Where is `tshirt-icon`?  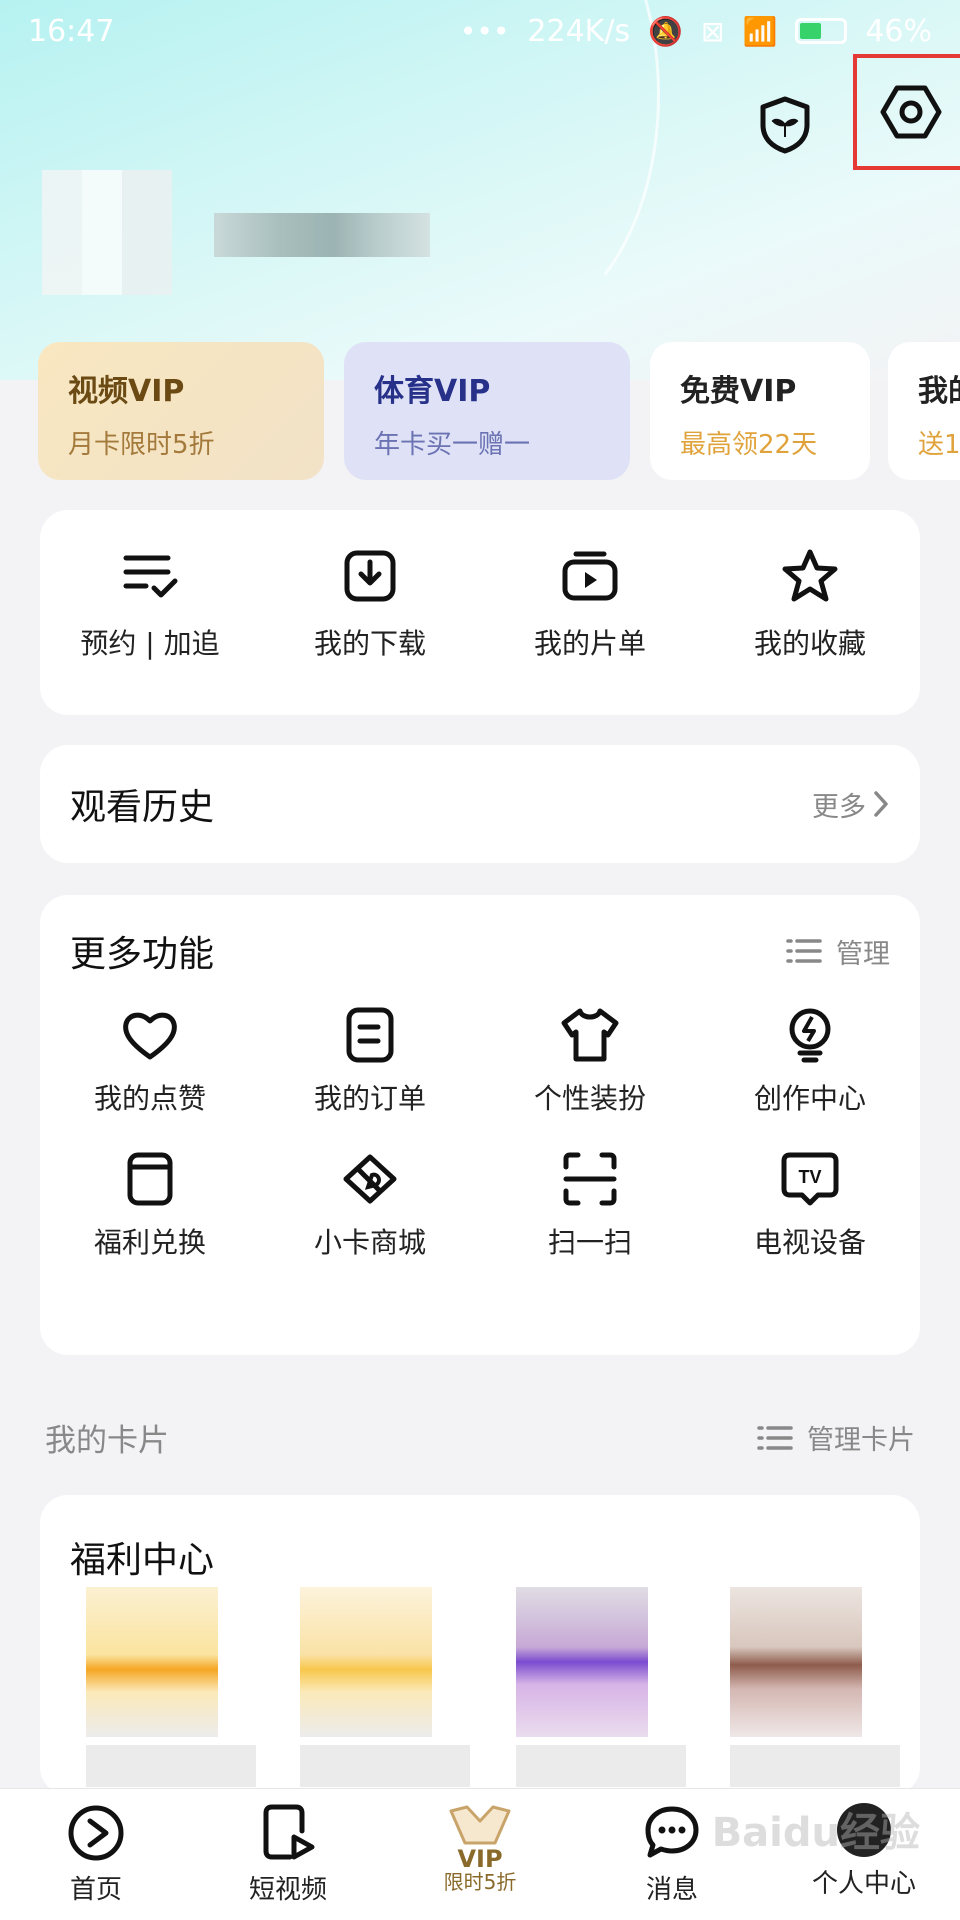 tshirt-icon is located at coordinates (590, 1035).